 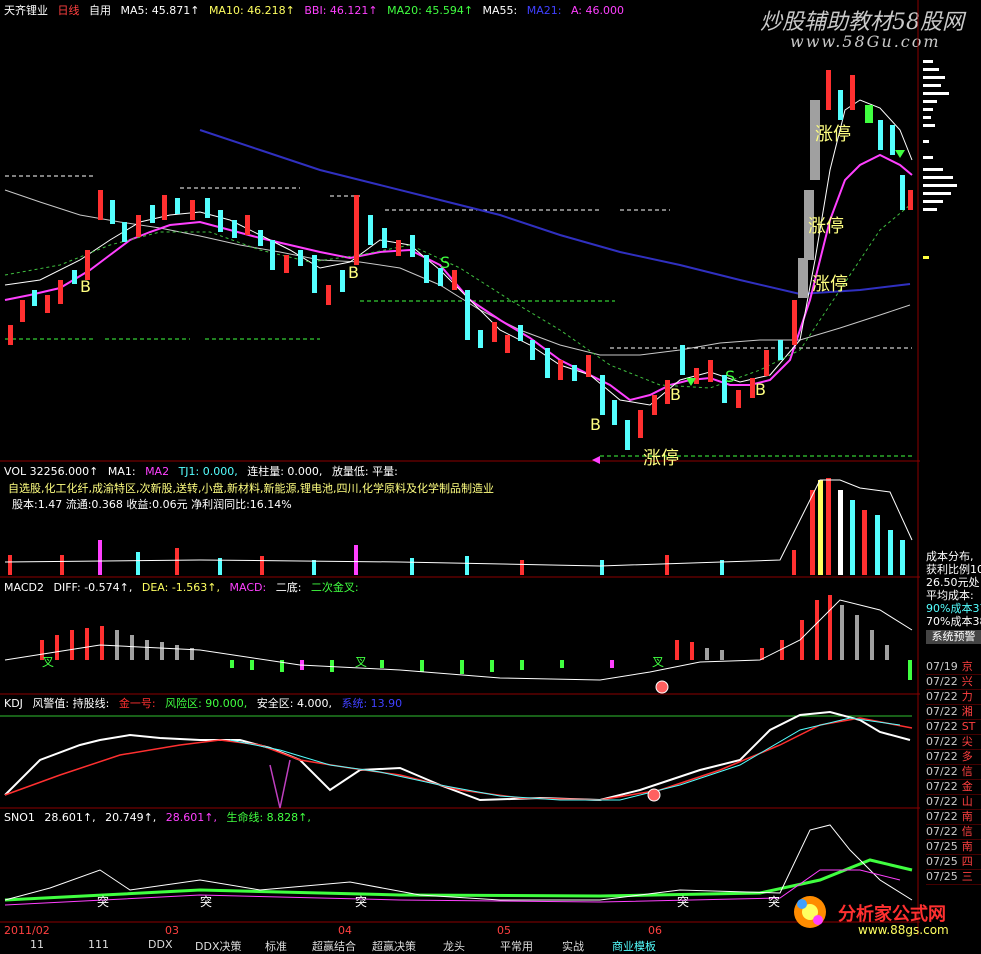 What do you see at coordinates (70, 817) in the screenshot?
I see `sno1-v1: 28.601↑,` at bounding box center [70, 817].